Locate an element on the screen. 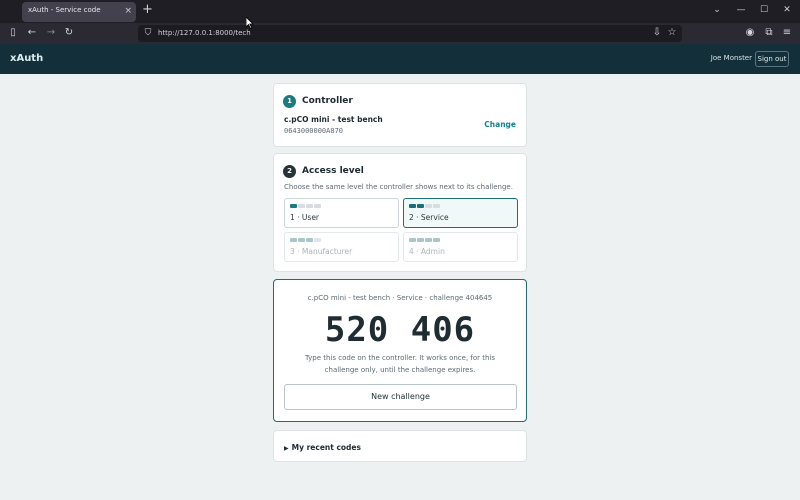 The image size is (800, 500). reload-icon: ↻ is located at coordinates (69, 33).